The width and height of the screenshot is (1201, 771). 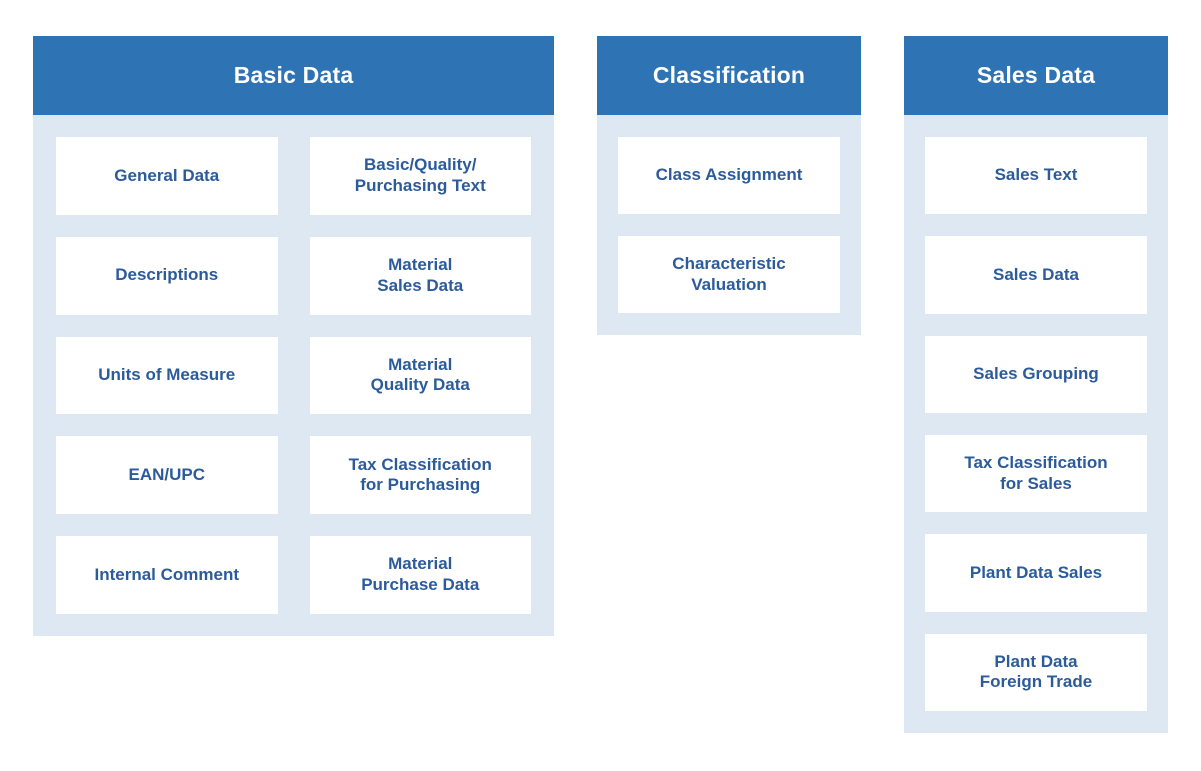 What do you see at coordinates (420, 575) in the screenshot?
I see `card-material-purchase-data: Material Purchase Data` at bounding box center [420, 575].